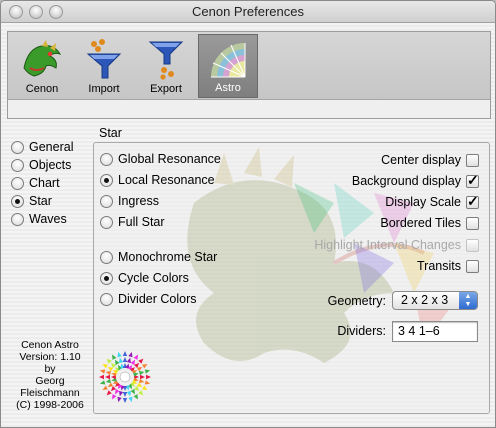  What do you see at coordinates (472, 223) in the screenshot?
I see `checkbox-bordered-tiles-box` at bounding box center [472, 223].